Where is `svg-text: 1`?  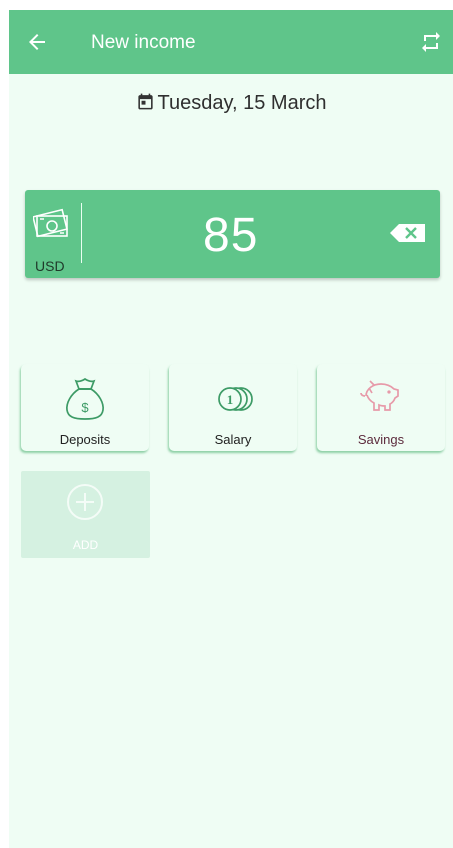
svg-text: 1 is located at coordinates (230, 399).